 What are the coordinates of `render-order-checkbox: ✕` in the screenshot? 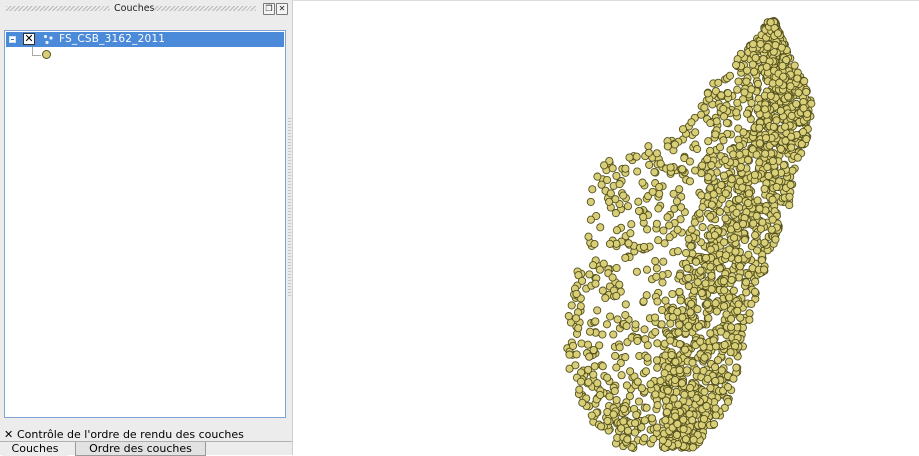 It's located at (9, 434).